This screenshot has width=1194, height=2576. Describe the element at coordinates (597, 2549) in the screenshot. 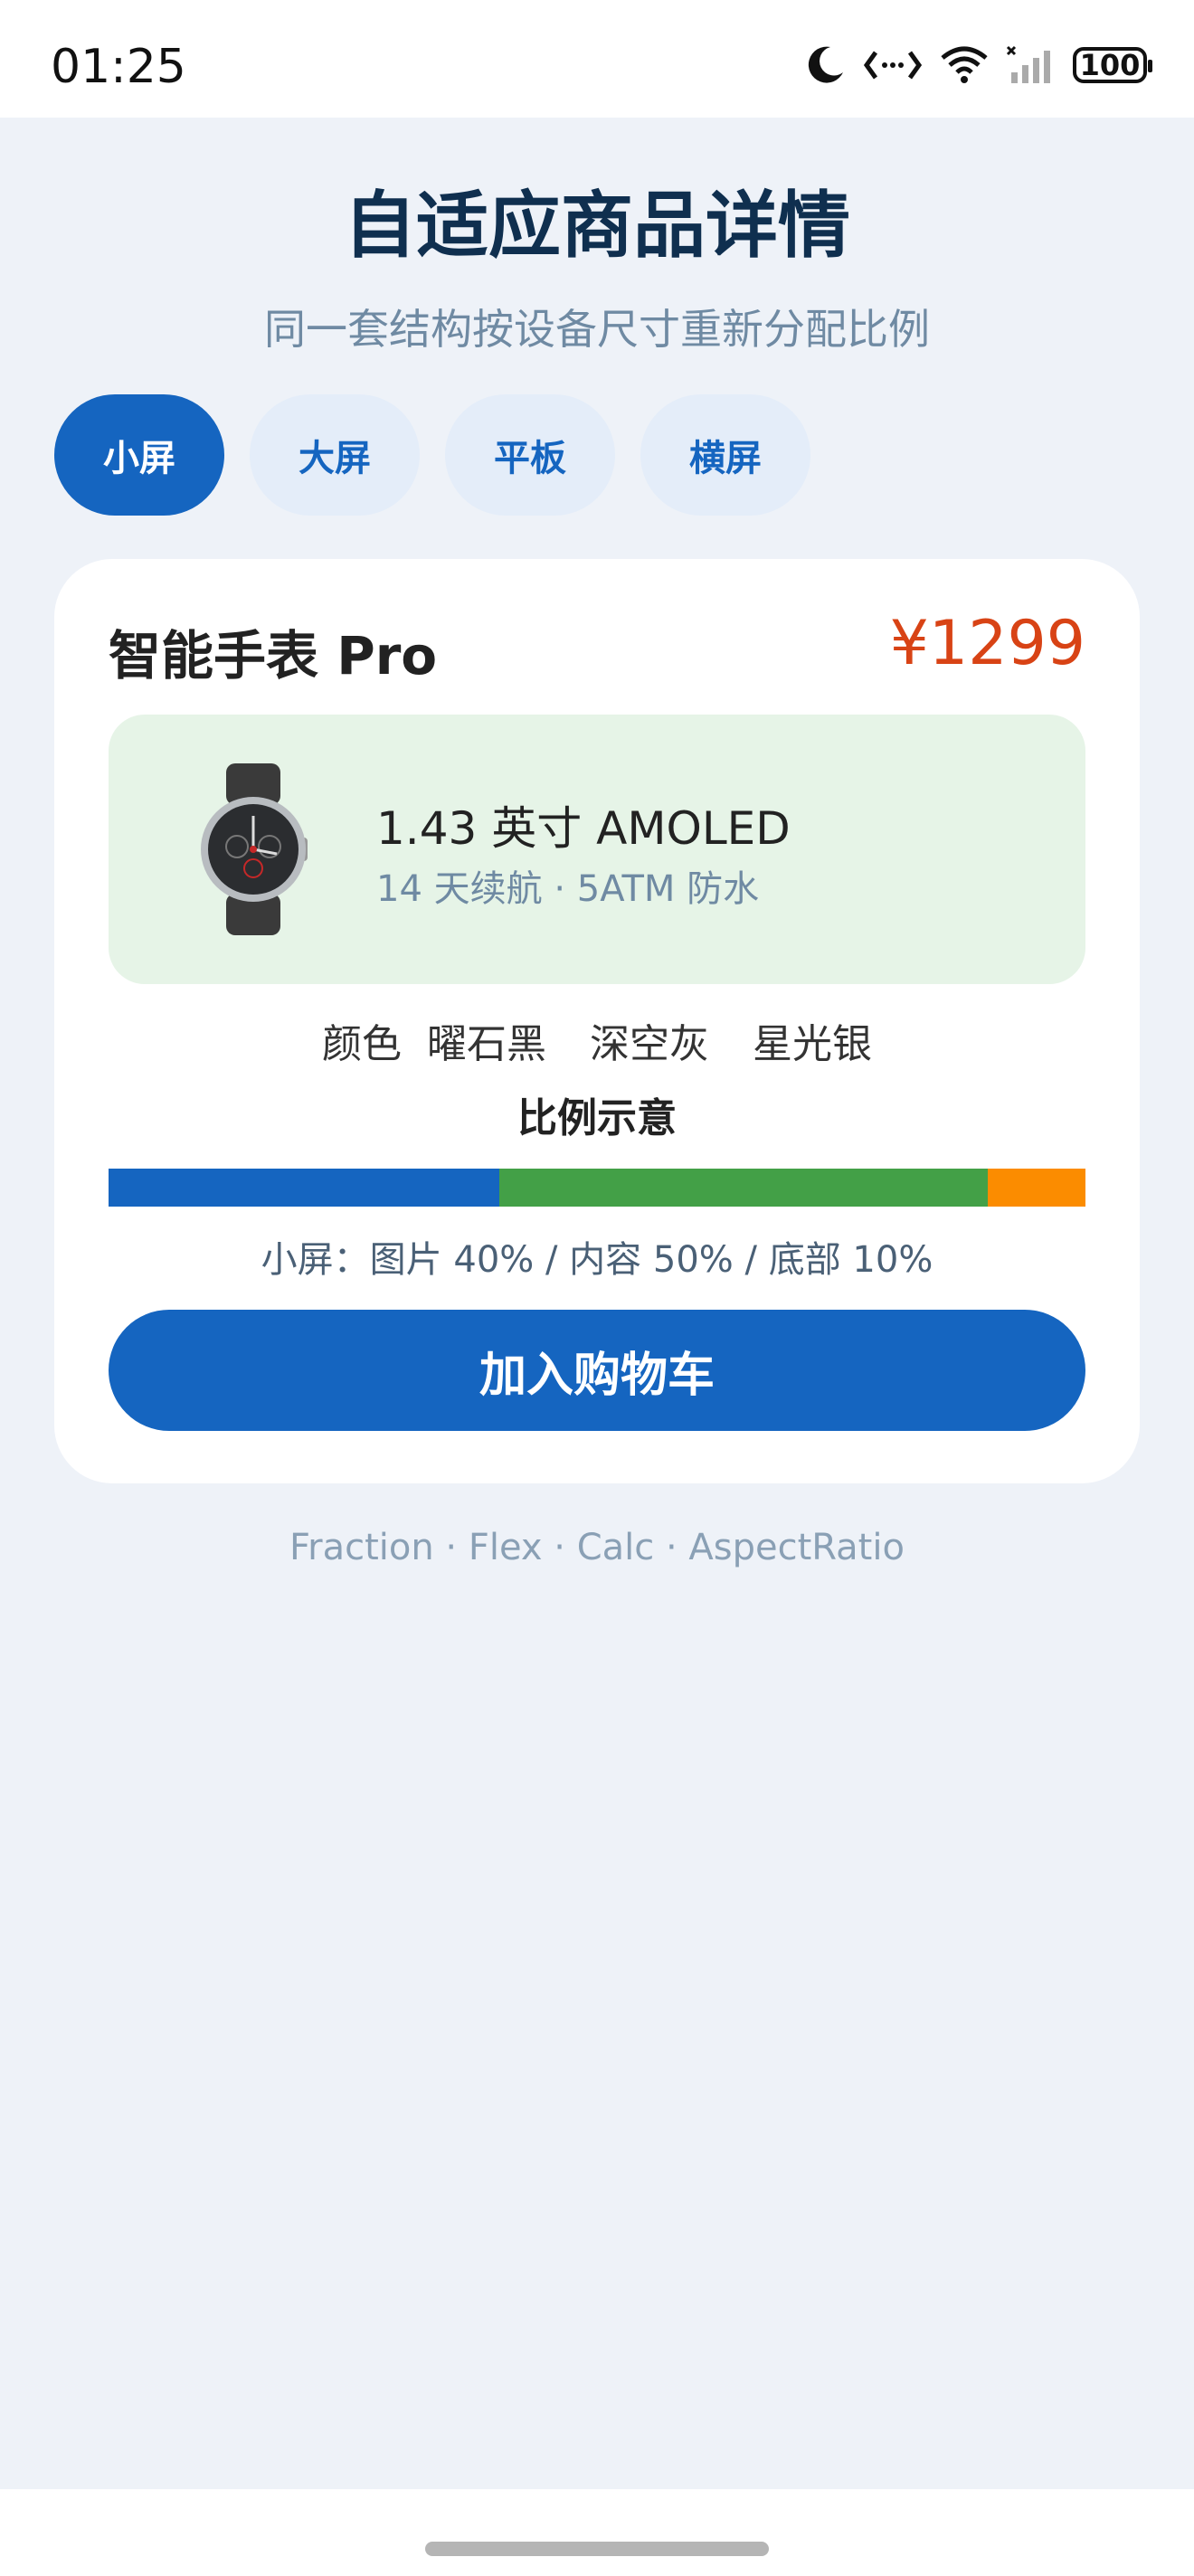

I see `home-indicator` at that location.